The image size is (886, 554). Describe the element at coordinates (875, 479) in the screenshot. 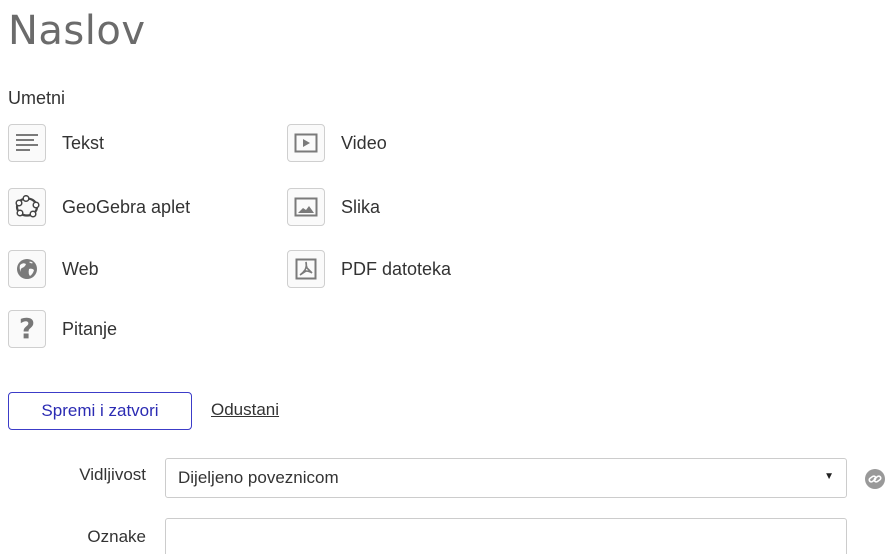

I see `share-link-icon` at that location.